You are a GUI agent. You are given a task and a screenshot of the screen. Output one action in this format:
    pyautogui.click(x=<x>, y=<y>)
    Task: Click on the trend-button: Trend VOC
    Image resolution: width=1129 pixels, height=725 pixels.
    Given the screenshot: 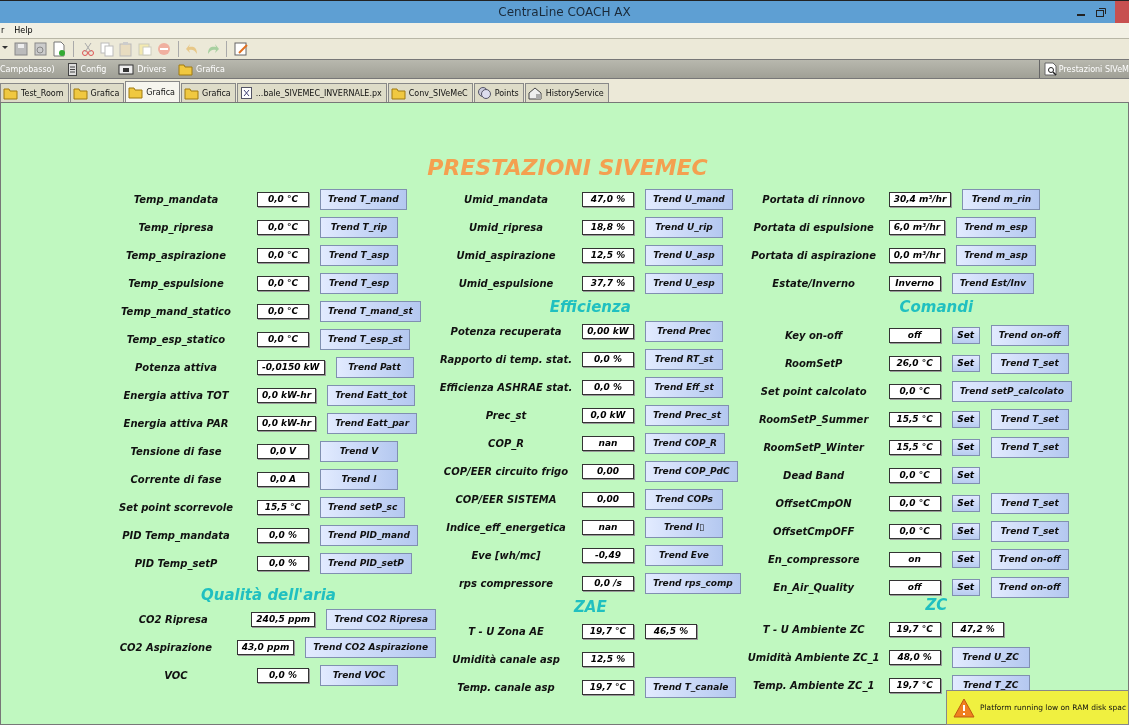 What is the action you would take?
    pyautogui.click(x=359, y=675)
    